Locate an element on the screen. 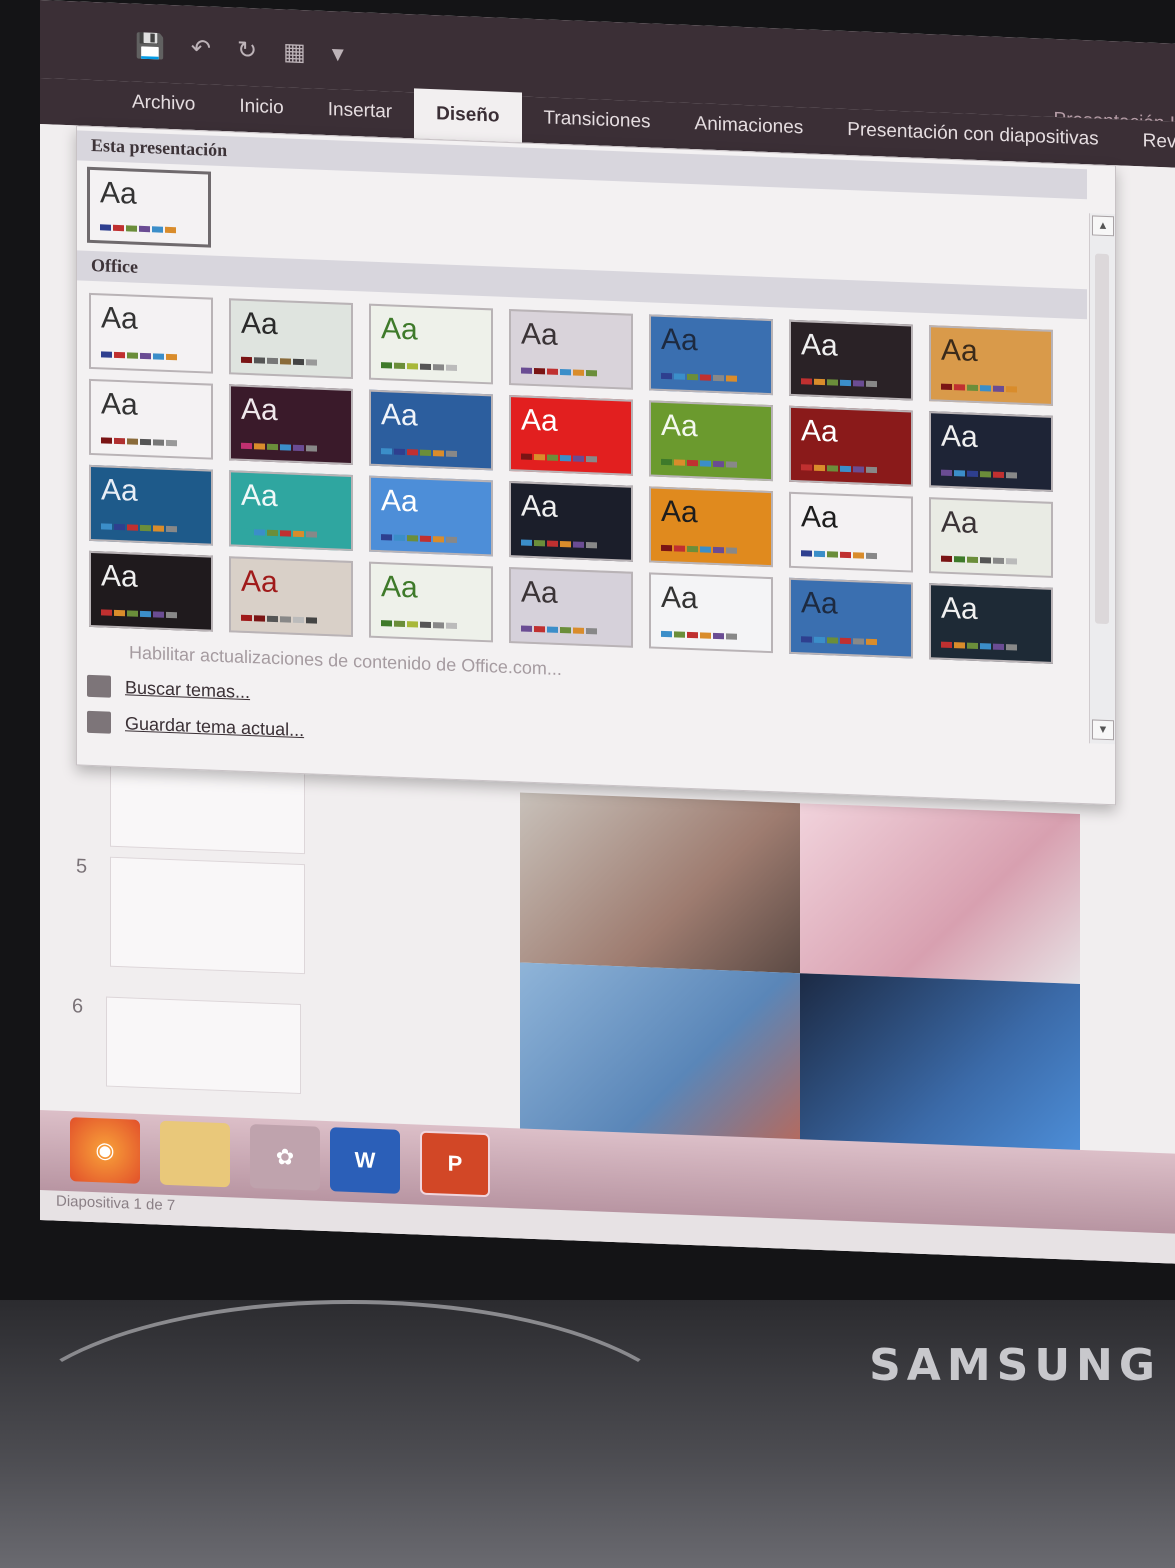 This screenshot has height=1568, width=1175. media-icon: ✿ is located at coordinates (285, 1157).